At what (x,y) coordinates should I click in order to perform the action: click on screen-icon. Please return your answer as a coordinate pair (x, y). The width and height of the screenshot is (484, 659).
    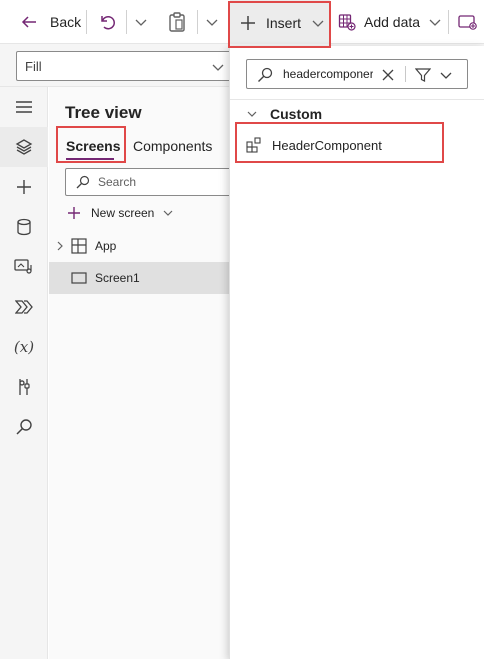
    Looking at the image, I should click on (79, 278).